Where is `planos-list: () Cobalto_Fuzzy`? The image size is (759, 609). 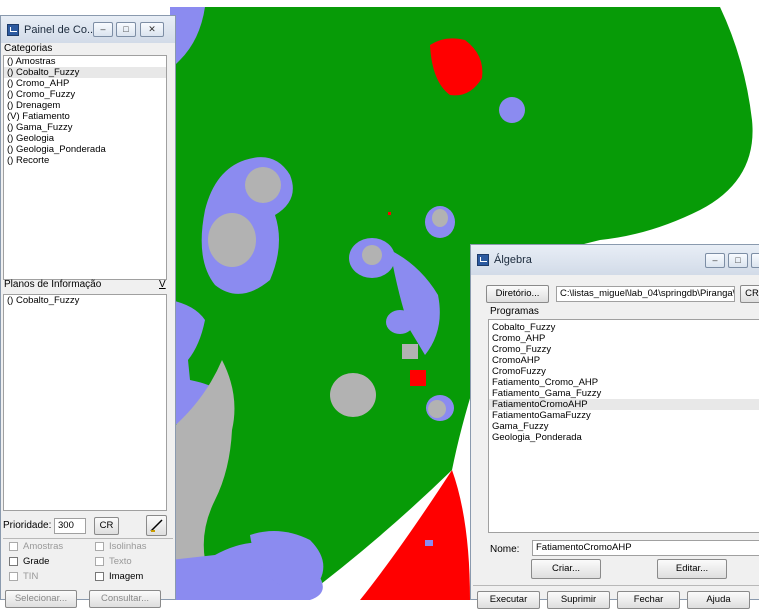
planos-list: () Cobalto_Fuzzy is located at coordinates (85, 402).